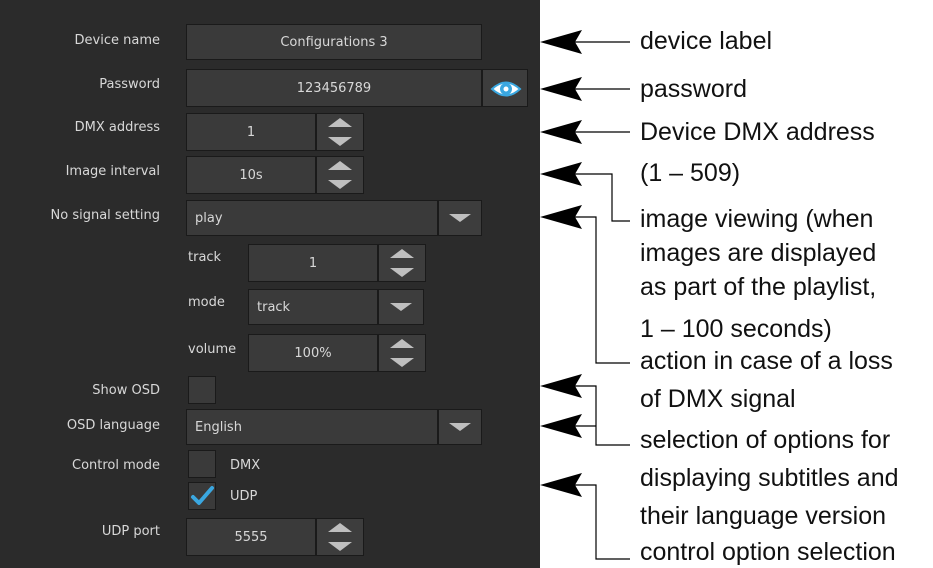 The width and height of the screenshot is (933, 568). What do you see at coordinates (766, 361) in the screenshot?
I see `annotation-signal-loss-1: action in case of a loss` at bounding box center [766, 361].